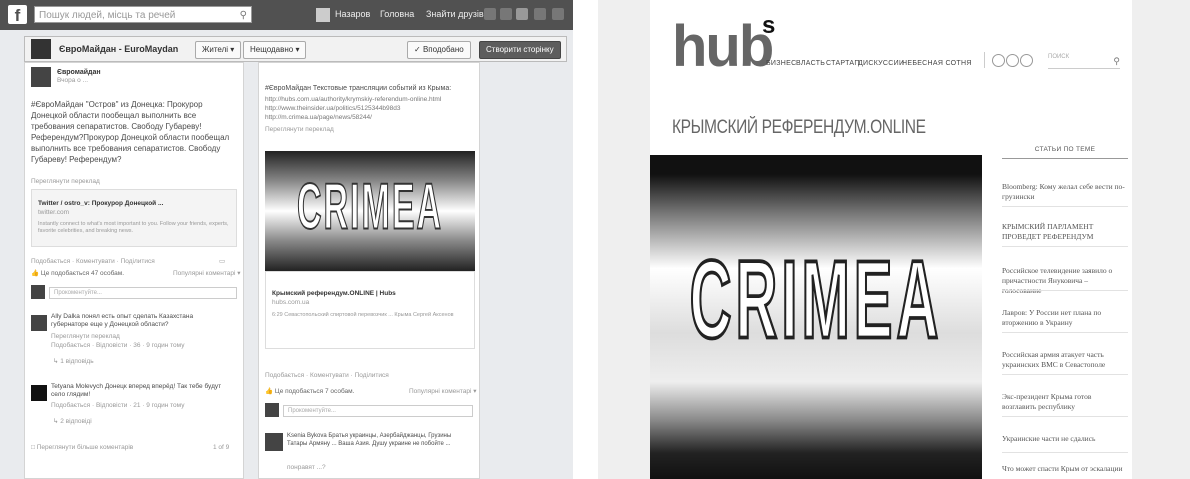 Image resolution: width=1190 pixels, height=479 pixels. I want to click on liked-button: ✓ Вподобано, so click(439, 50).